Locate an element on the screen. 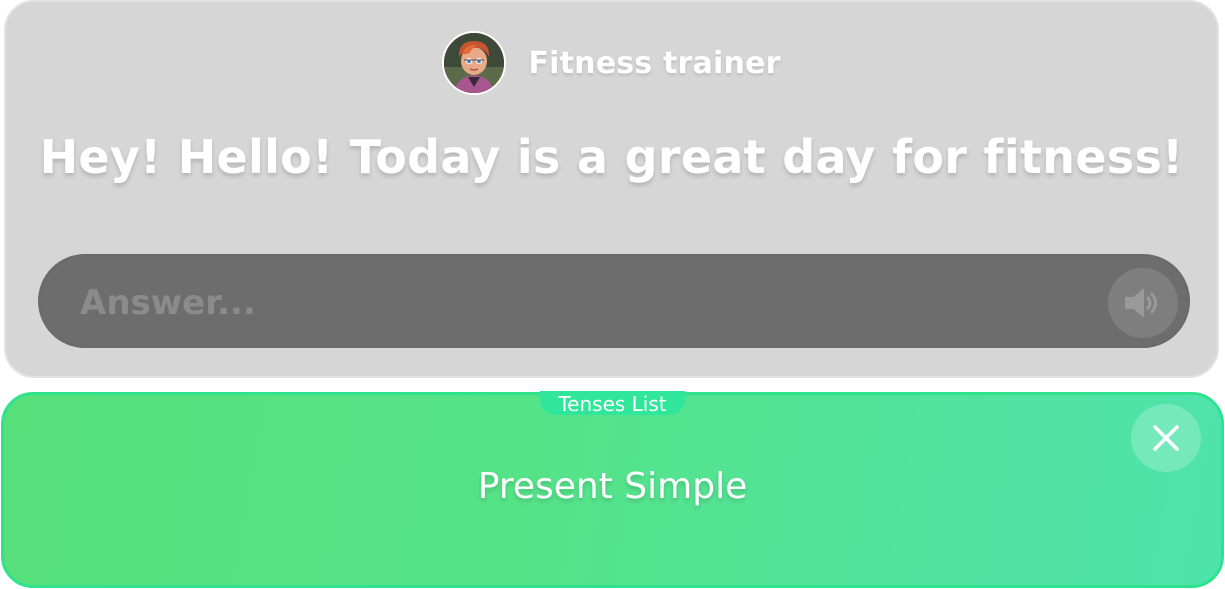 The height and width of the screenshot is (589, 1225). close-button is located at coordinates (1166, 438).